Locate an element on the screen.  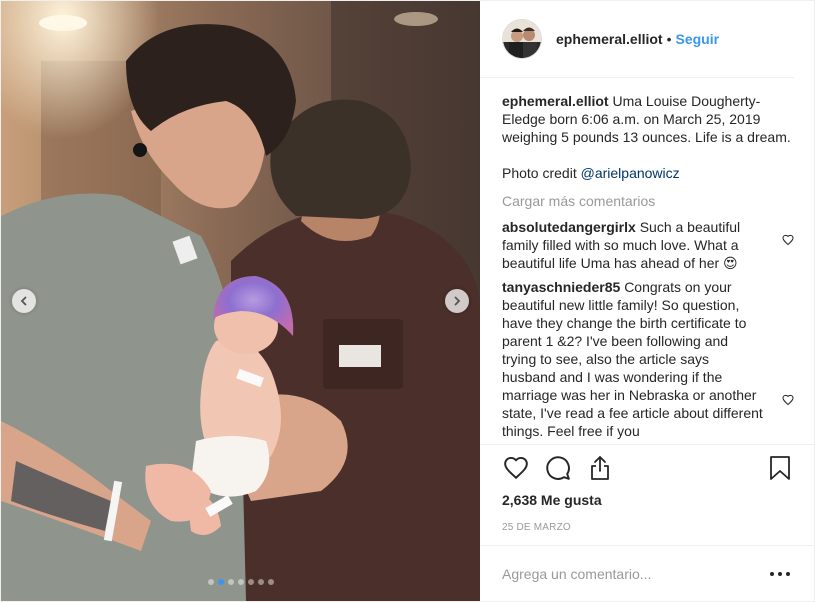
more-options-button is located at coordinates (780, 573).